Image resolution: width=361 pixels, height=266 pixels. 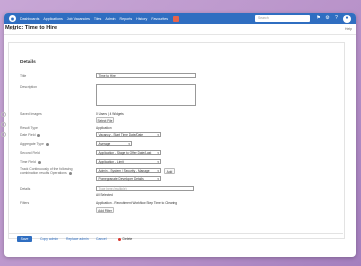 I want to click on filters-label: Filters, so click(x=25, y=203).